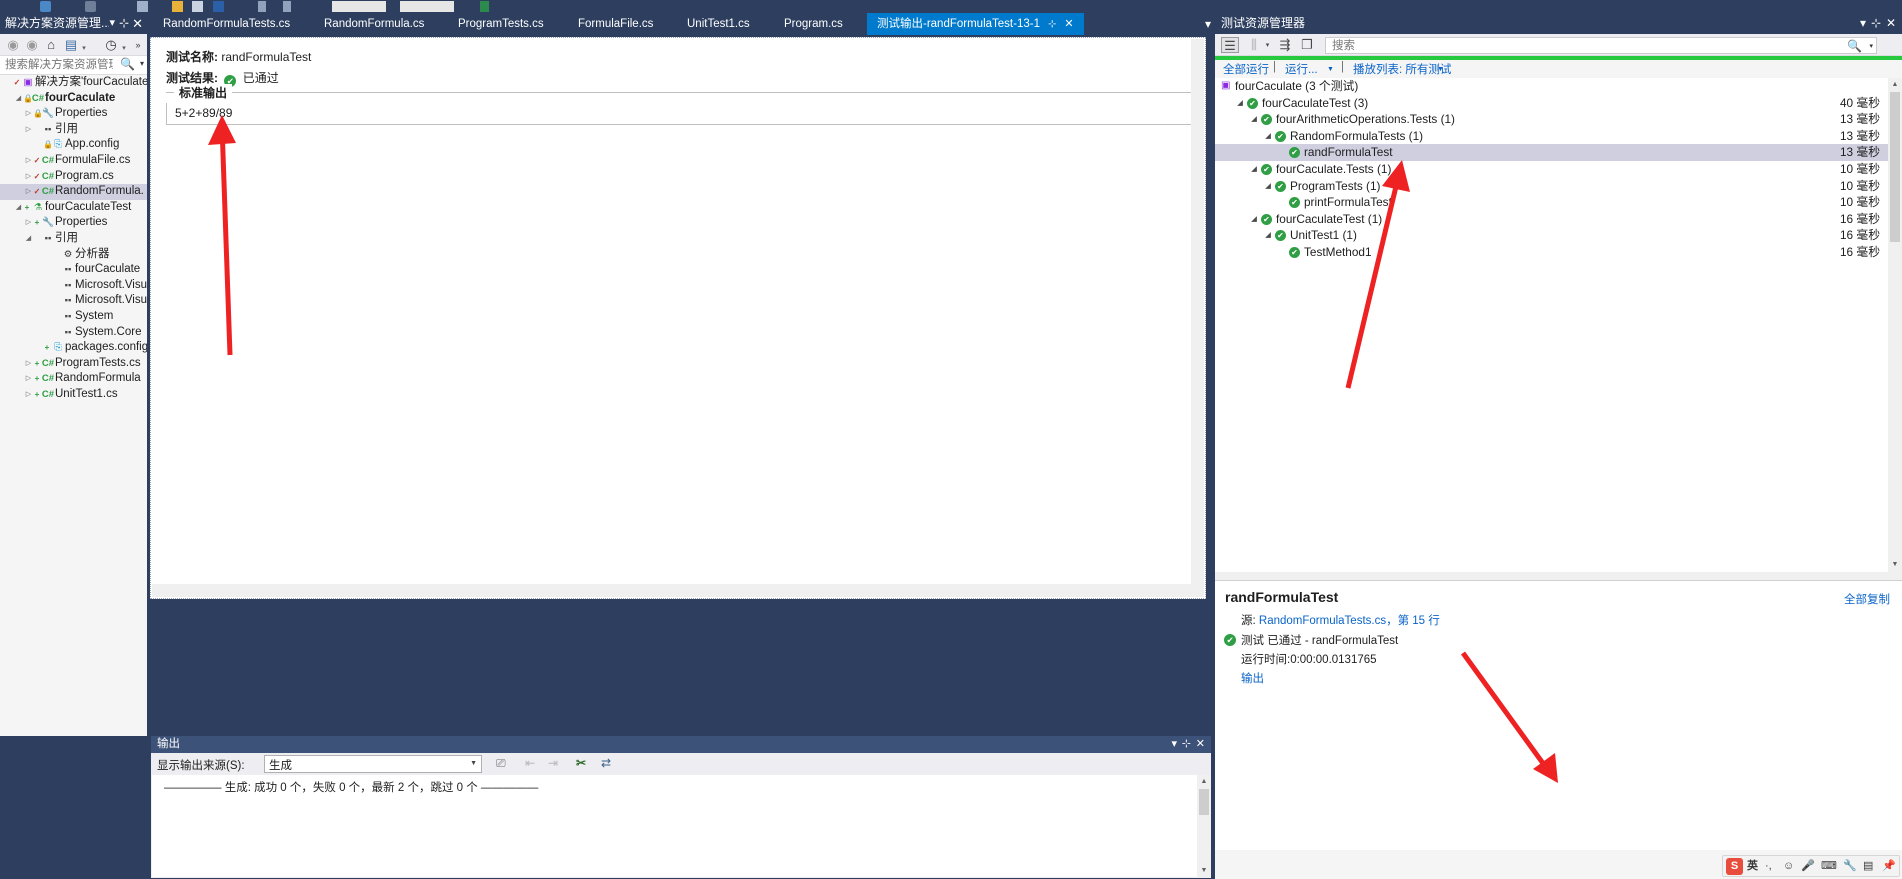  I want to click on solution-tree-item: ▪▪ Microsoft.Visu, so click(73, 286).